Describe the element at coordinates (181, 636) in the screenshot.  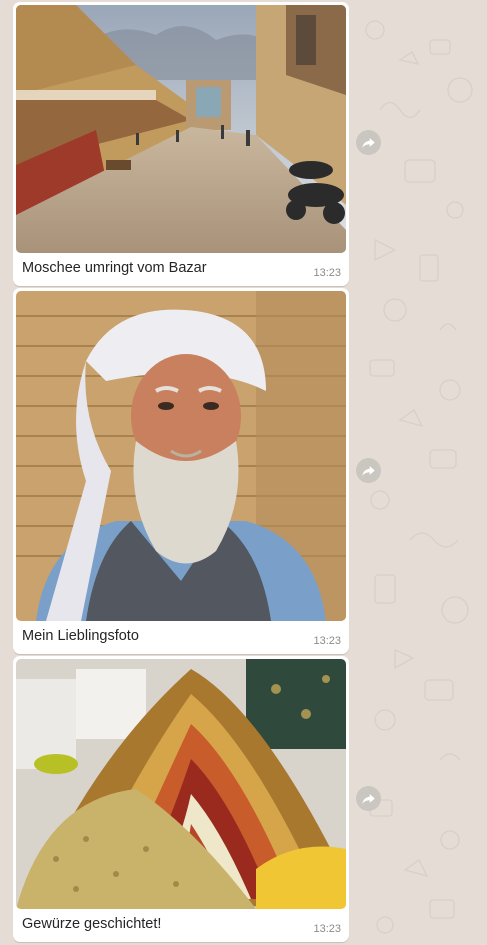
I see `caption-row: Mein Lieblingsfoto 13:23` at that location.